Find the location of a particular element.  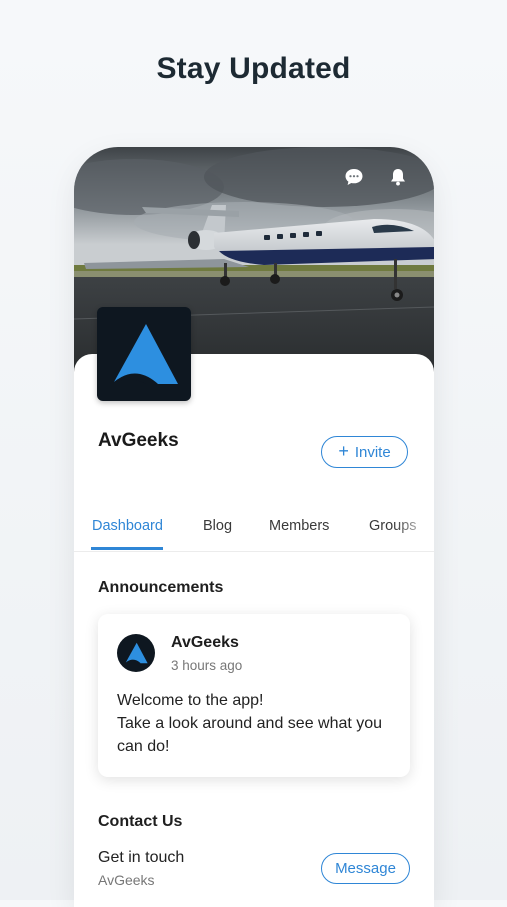

announcements-title: Announcements is located at coordinates (161, 587).